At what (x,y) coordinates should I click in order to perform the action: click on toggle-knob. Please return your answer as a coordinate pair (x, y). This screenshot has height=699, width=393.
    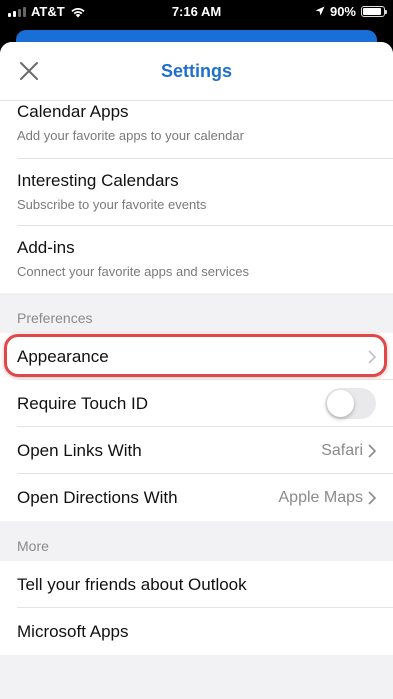
    Looking at the image, I should click on (340, 403).